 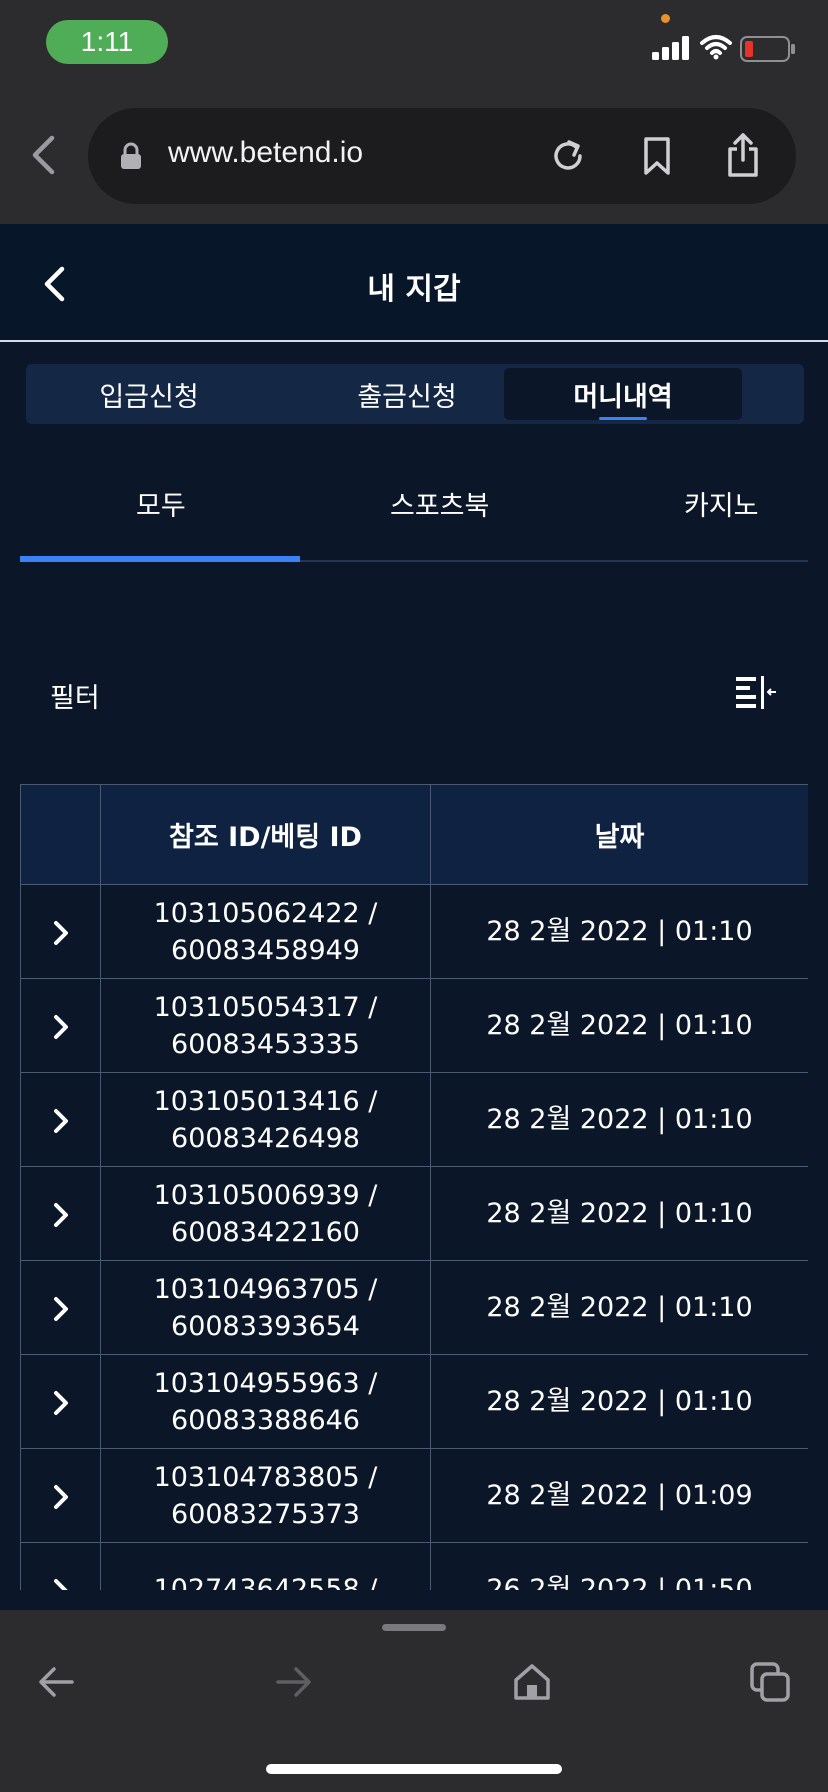 I want to click on reference-id-cell: 103105062422 / 60083458949, so click(x=265, y=931).